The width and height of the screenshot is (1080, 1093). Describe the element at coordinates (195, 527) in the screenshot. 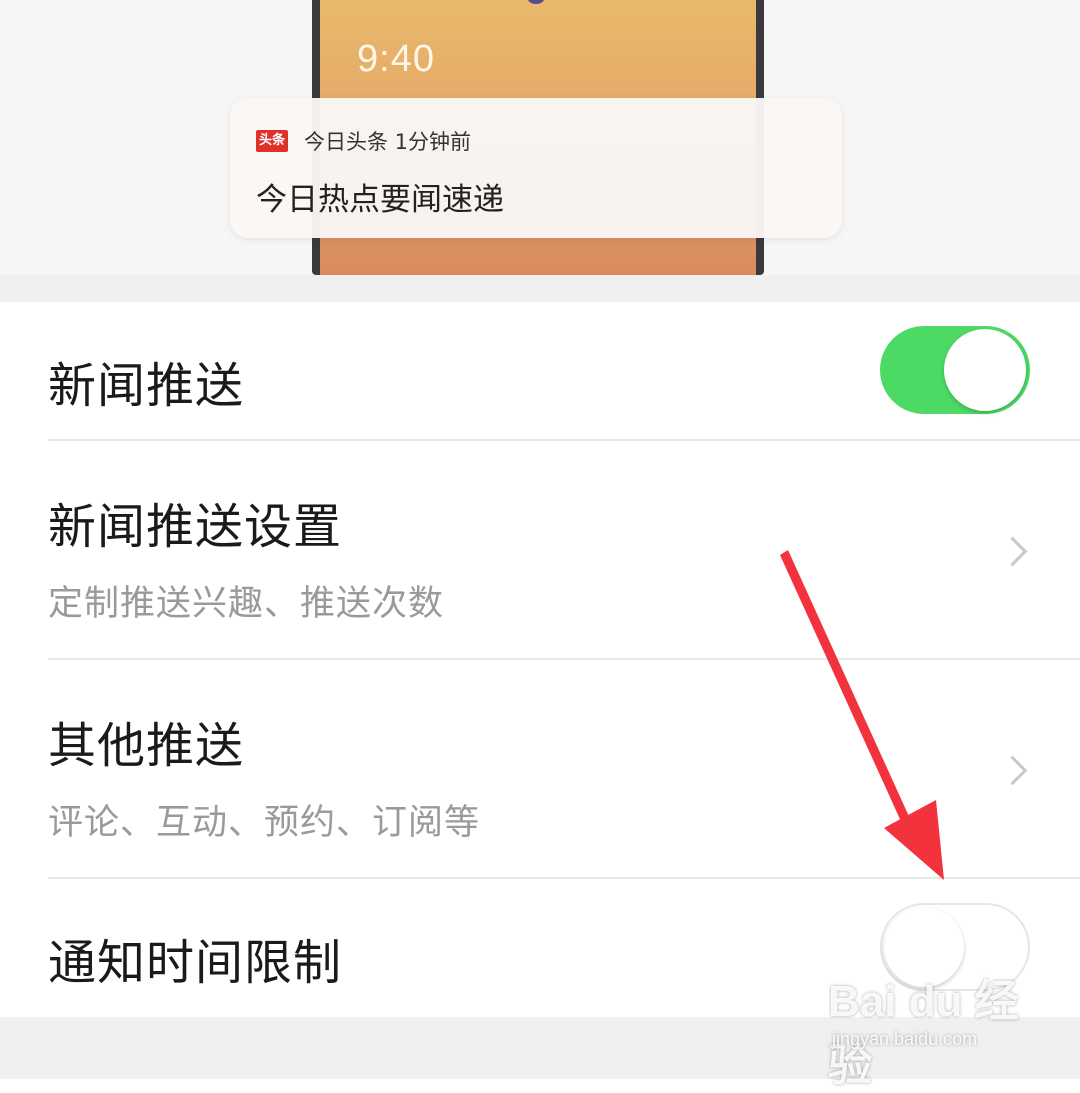

I see `row-title: 新闻推送设置` at that location.